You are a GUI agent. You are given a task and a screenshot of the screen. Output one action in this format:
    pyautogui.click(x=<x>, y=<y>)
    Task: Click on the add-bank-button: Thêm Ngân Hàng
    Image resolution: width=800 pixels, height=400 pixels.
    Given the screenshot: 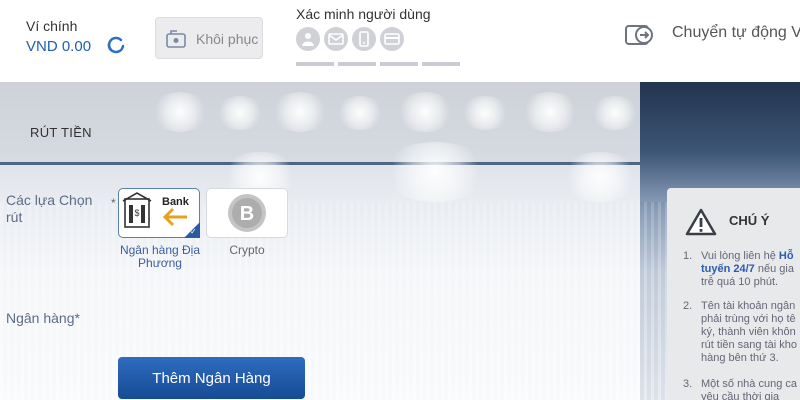 What is the action you would take?
    pyautogui.click(x=211, y=378)
    